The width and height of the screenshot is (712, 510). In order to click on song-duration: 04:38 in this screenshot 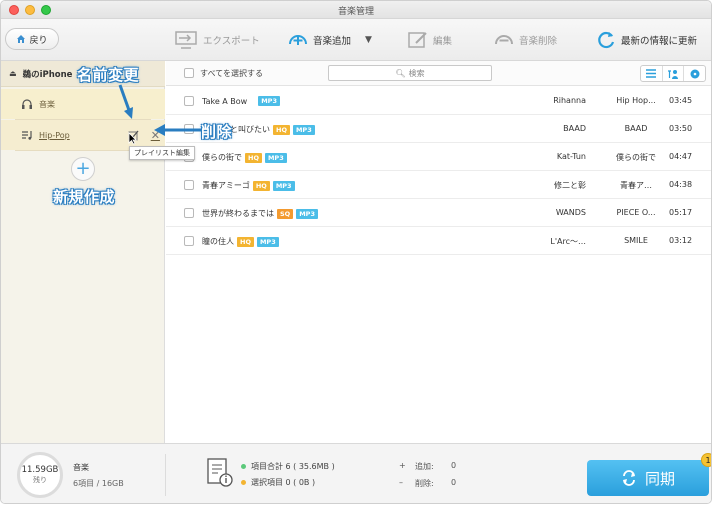, I will do `click(681, 184)`.